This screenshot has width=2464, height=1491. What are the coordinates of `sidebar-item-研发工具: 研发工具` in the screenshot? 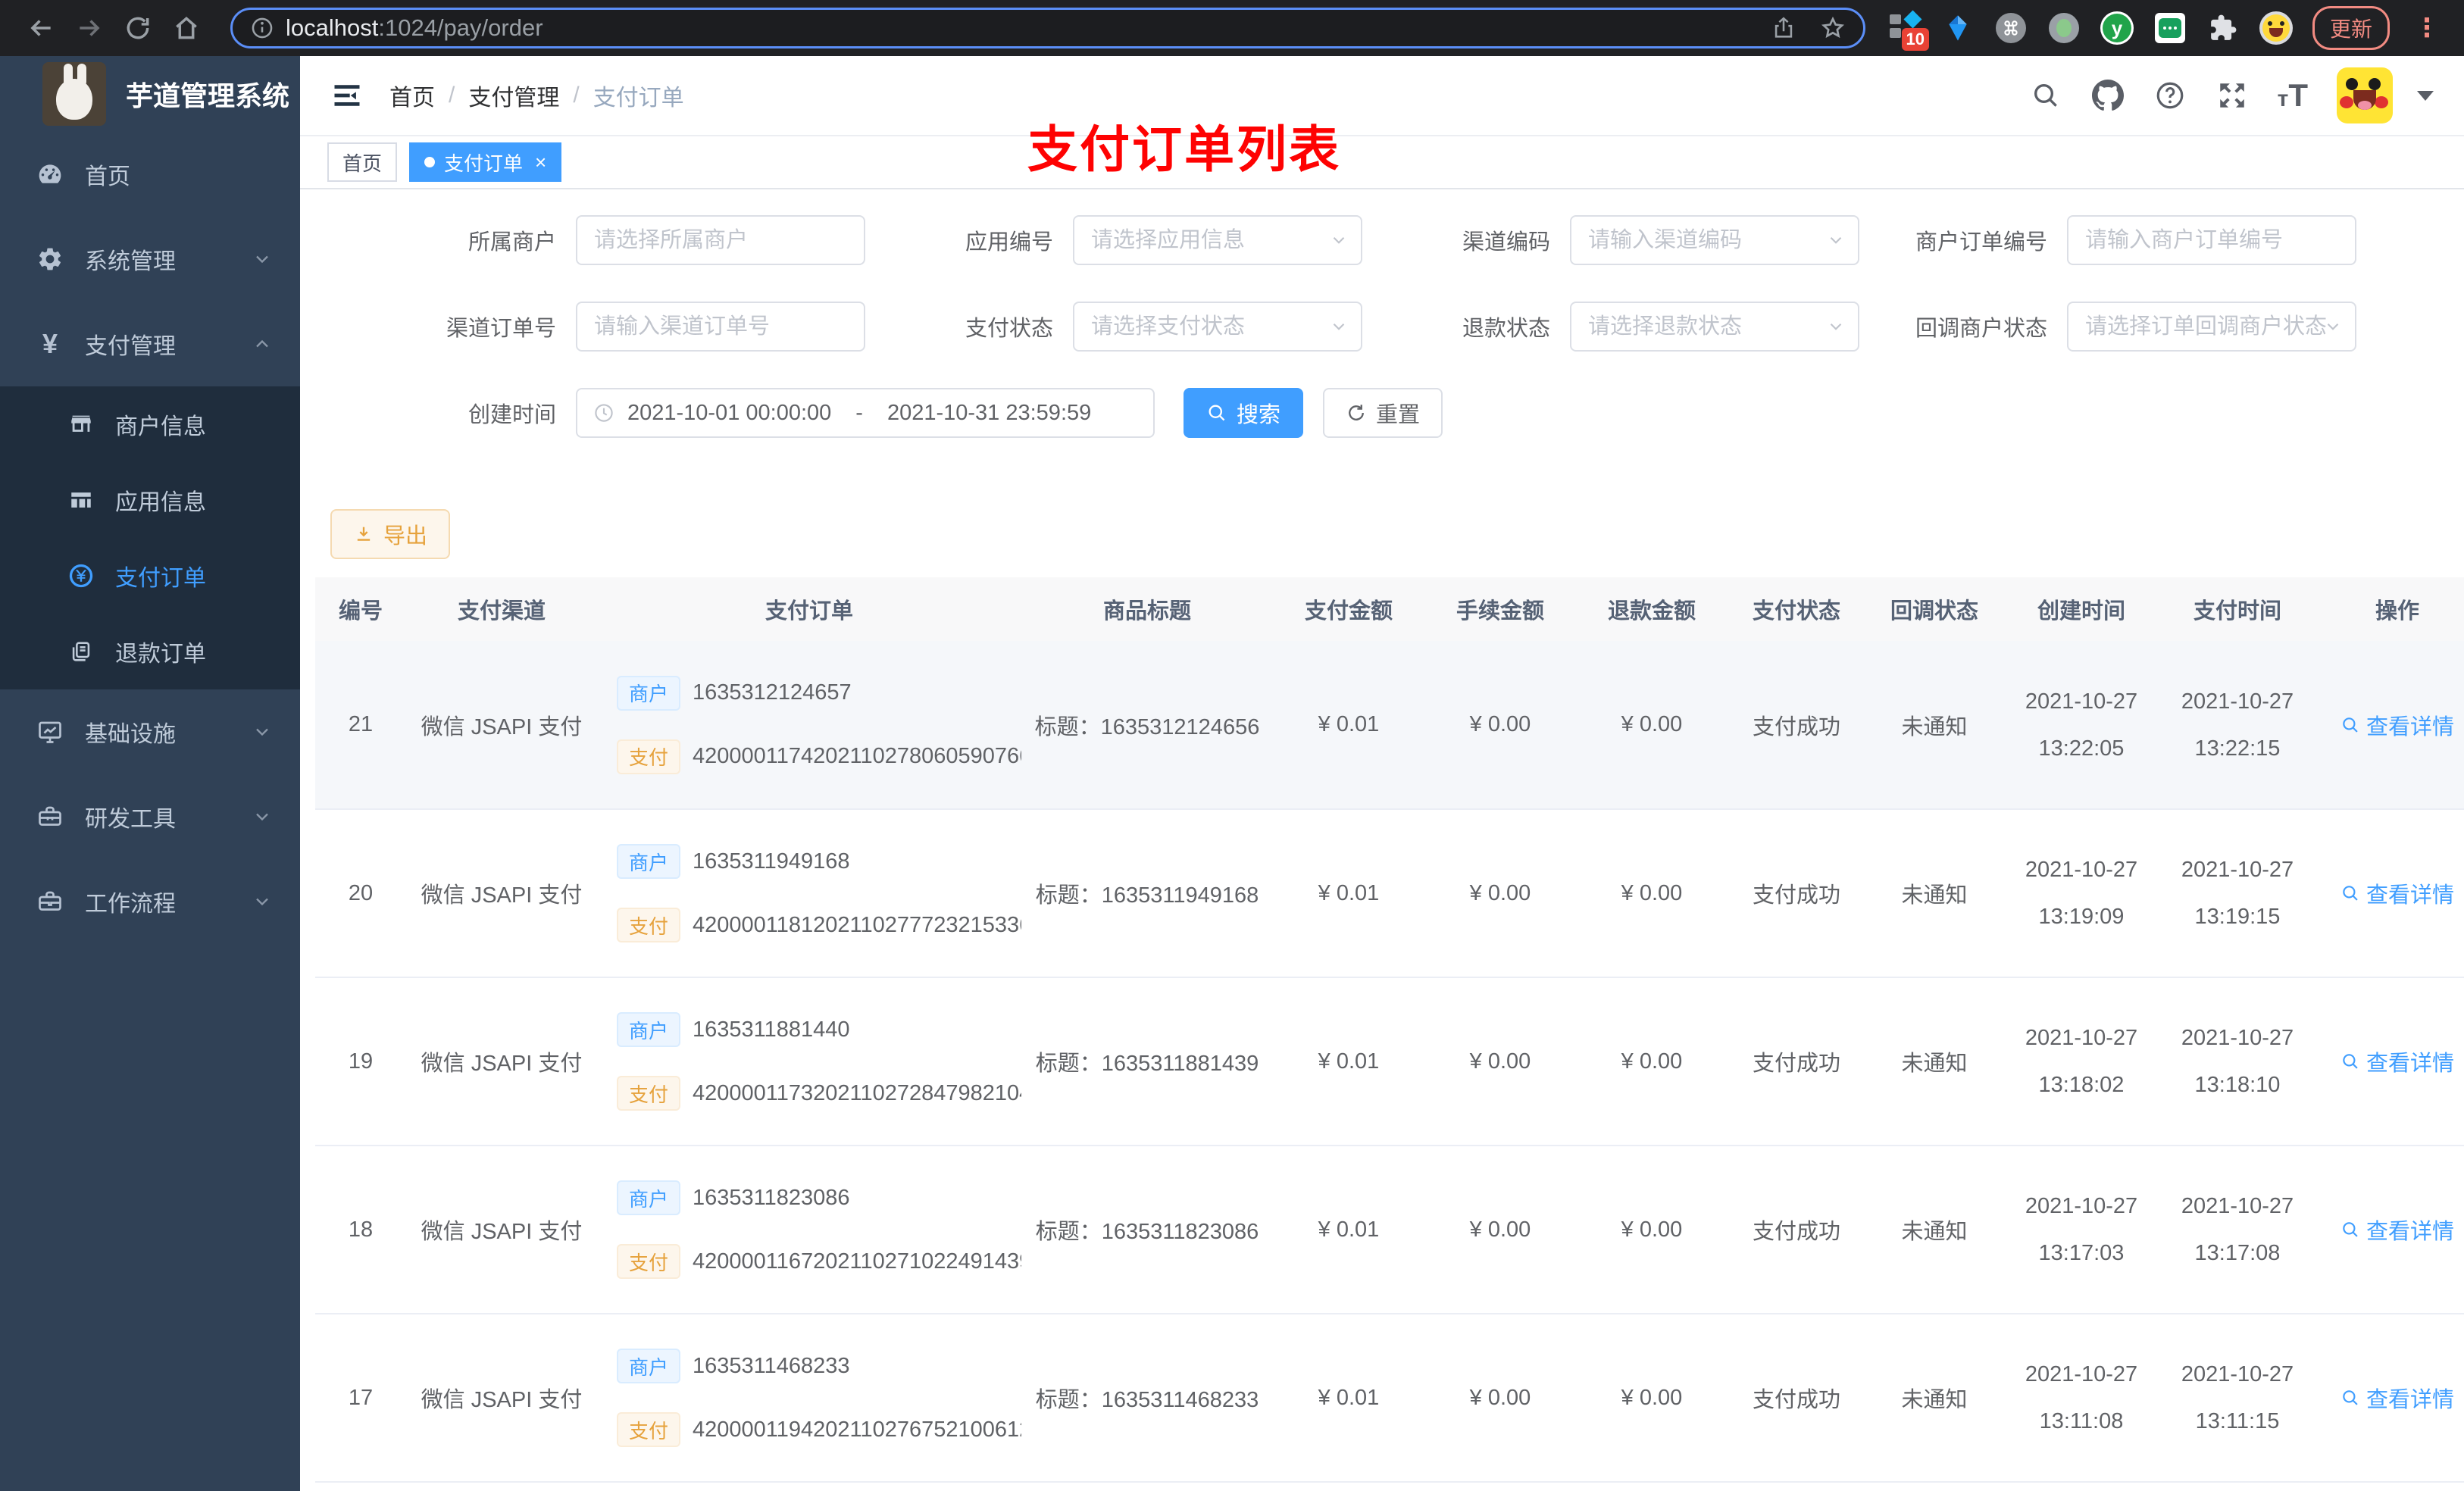 It's located at (150, 816).